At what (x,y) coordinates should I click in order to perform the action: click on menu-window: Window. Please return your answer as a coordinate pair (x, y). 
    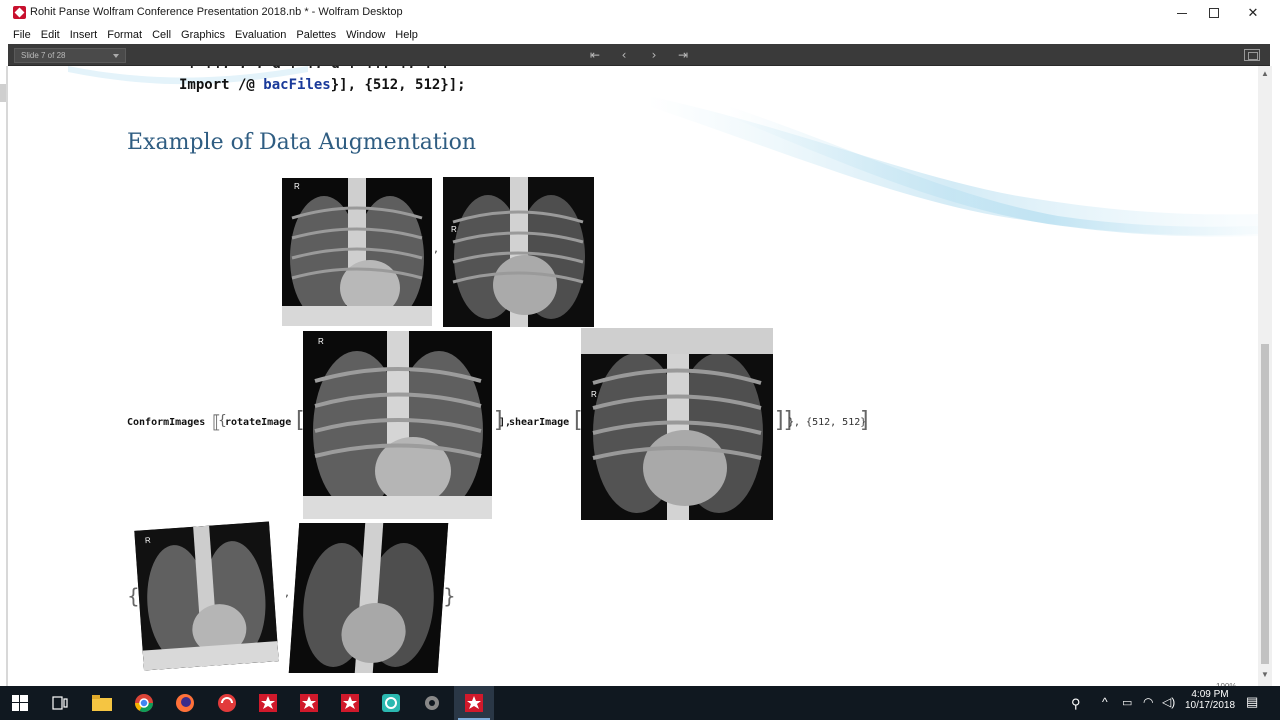
    Looking at the image, I should click on (365, 35).